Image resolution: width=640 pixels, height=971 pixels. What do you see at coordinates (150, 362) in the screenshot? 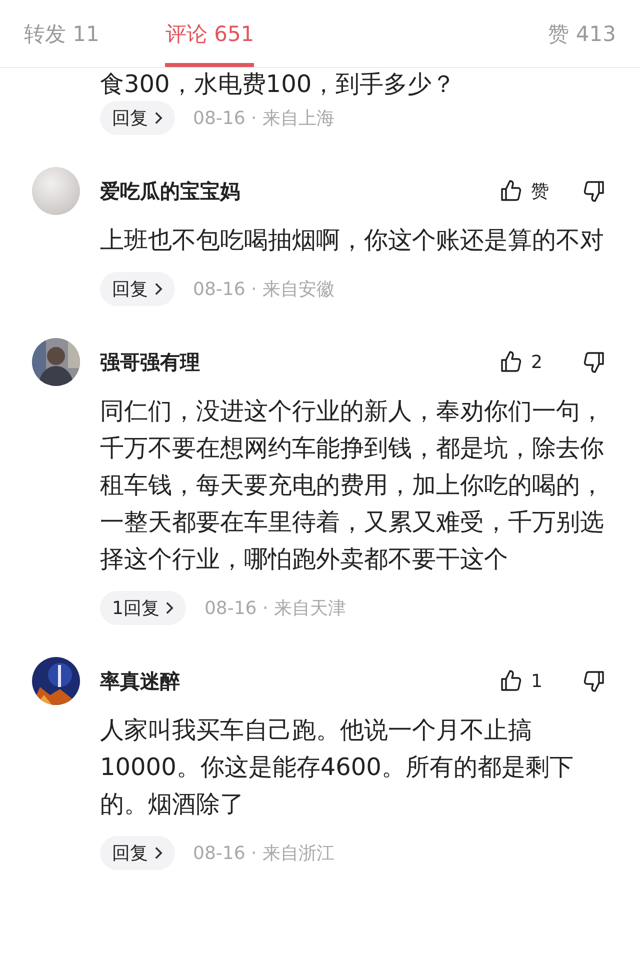
I see `user-name: 强哥强有理` at bounding box center [150, 362].